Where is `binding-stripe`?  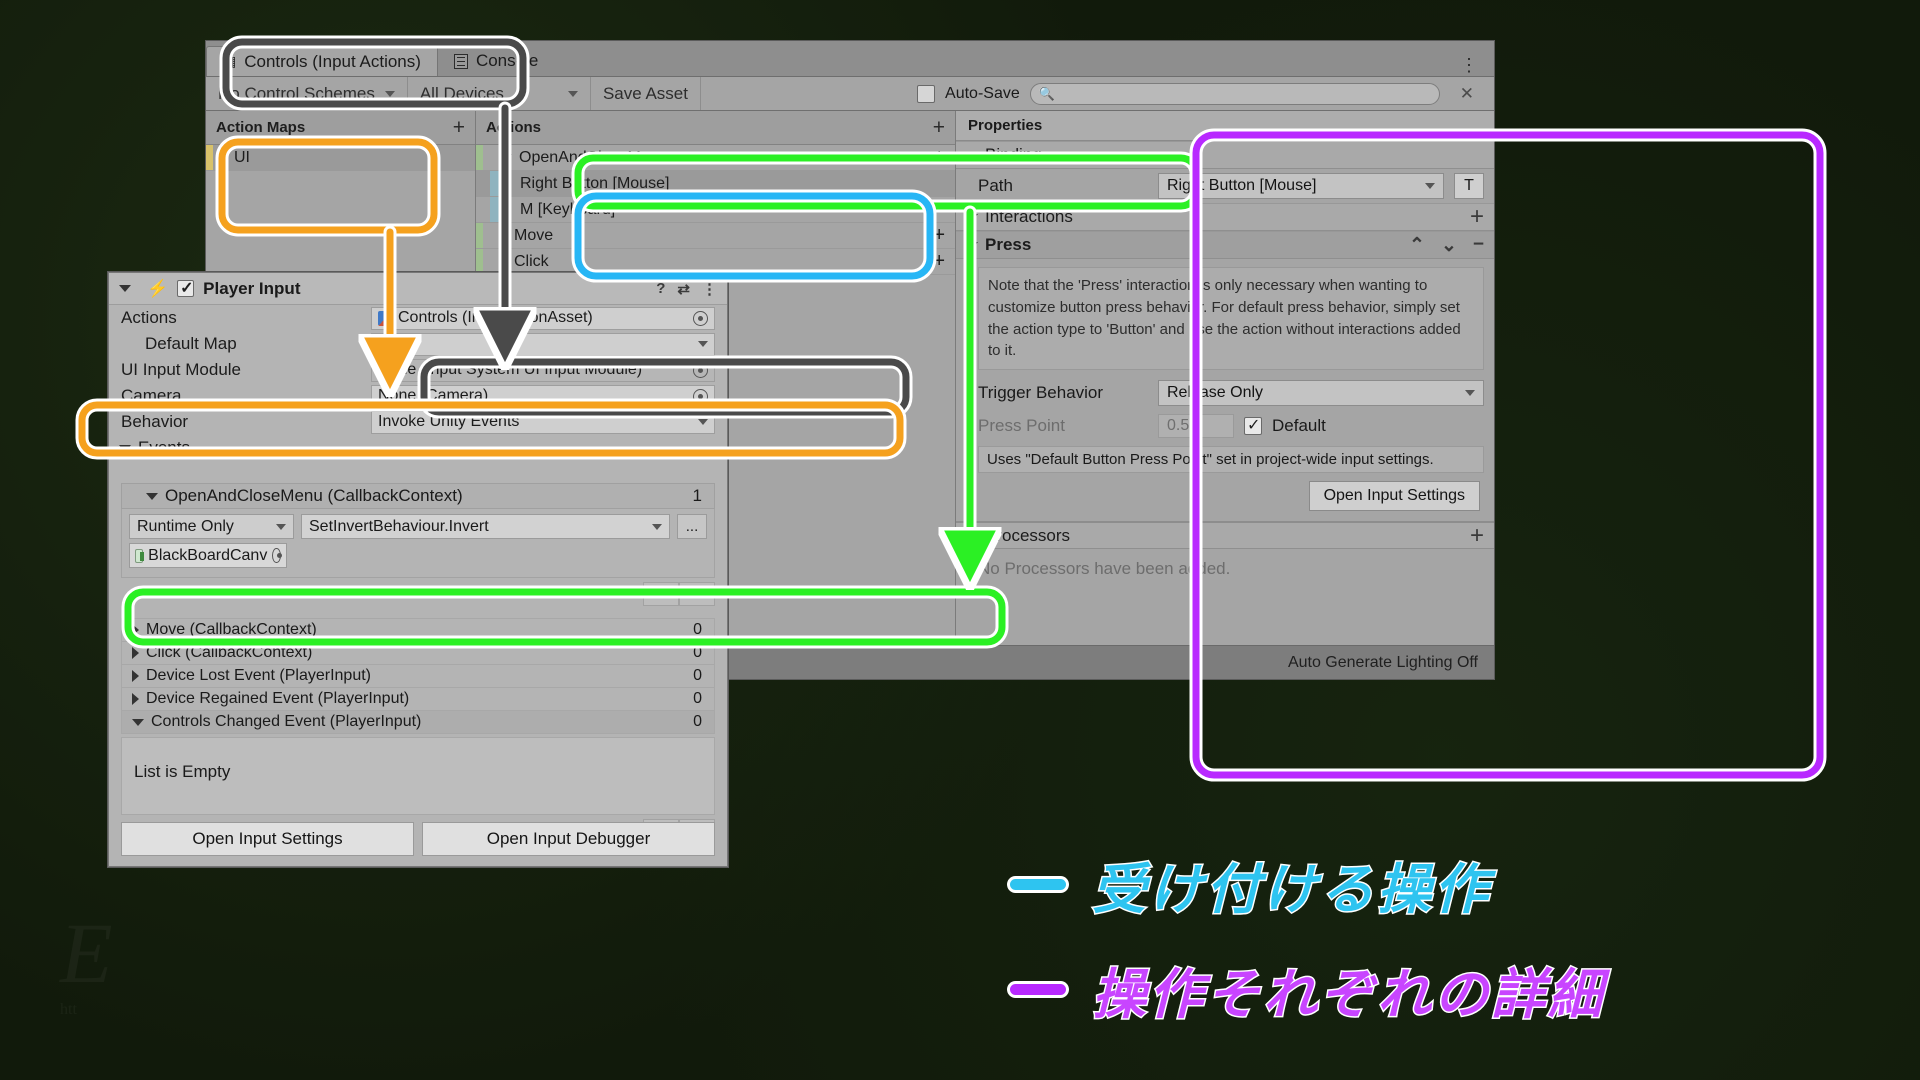
binding-stripe is located at coordinates (494, 183).